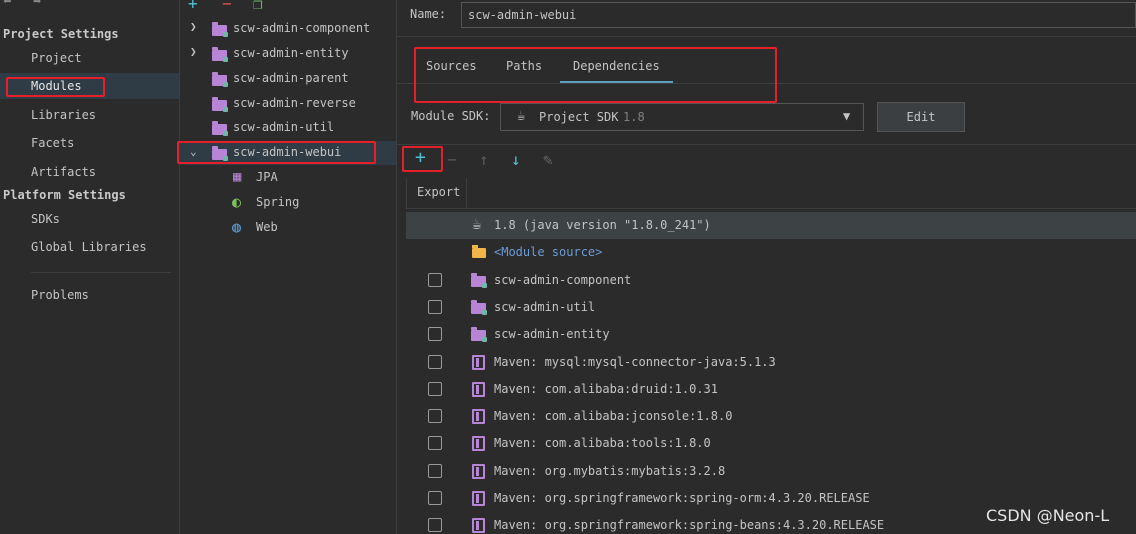 The width and height of the screenshot is (1136, 534). What do you see at coordinates (302, 28) in the screenshot?
I see `tree-item-label: scw-admin-component` at bounding box center [302, 28].